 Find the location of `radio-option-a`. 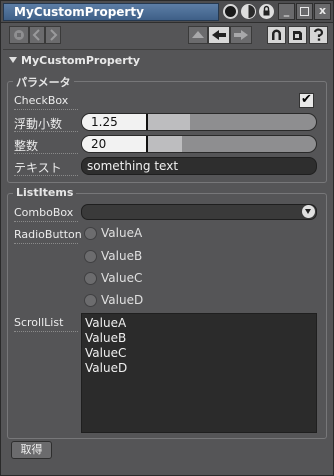

radio-option-a is located at coordinates (90, 233).